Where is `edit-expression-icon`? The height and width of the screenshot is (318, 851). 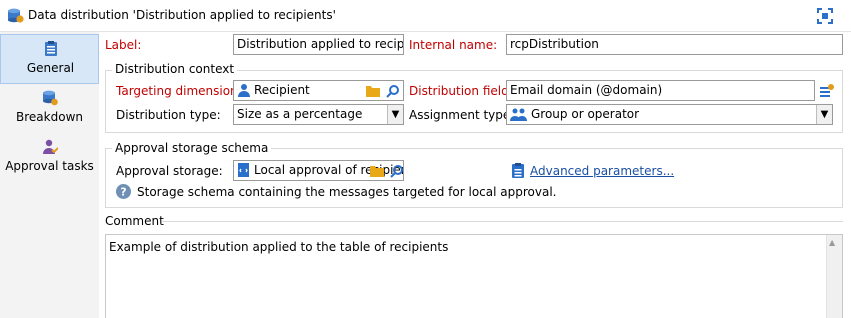
edit-expression-icon is located at coordinates (826, 91).